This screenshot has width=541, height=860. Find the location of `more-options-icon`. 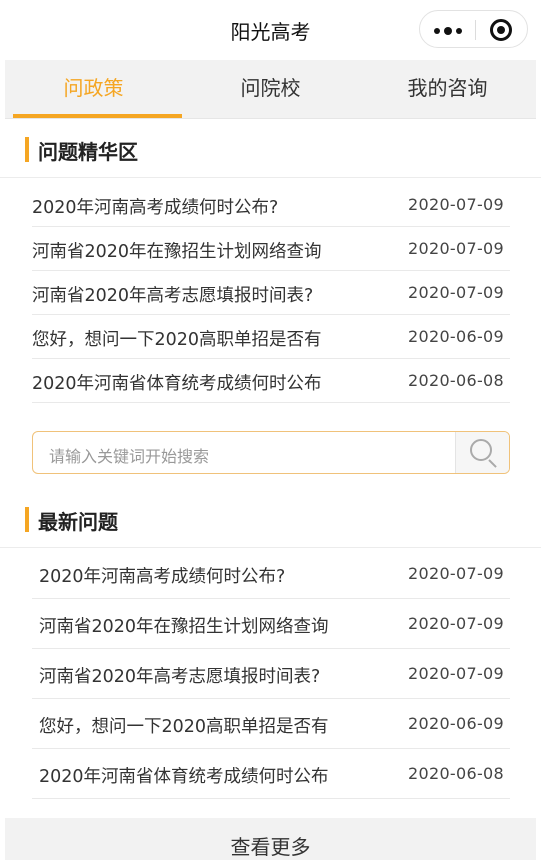

more-options-icon is located at coordinates (448, 31).